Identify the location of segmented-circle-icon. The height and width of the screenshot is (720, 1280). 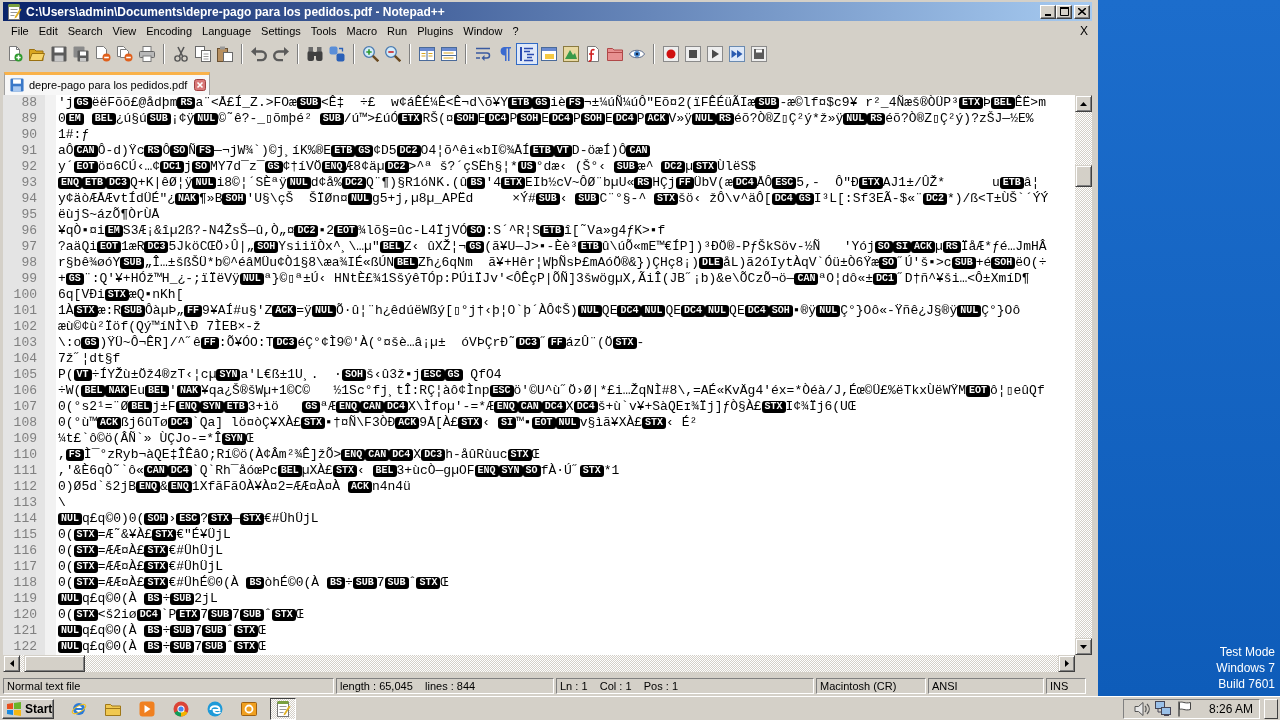
(181, 708).